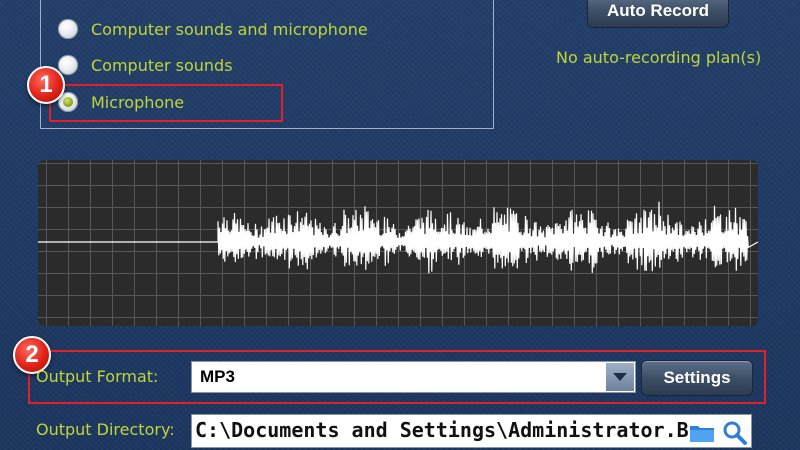  Describe the element at coordinates (658, 14) in the screenshot. I see `auto-record-button: Auto Record` at that location.